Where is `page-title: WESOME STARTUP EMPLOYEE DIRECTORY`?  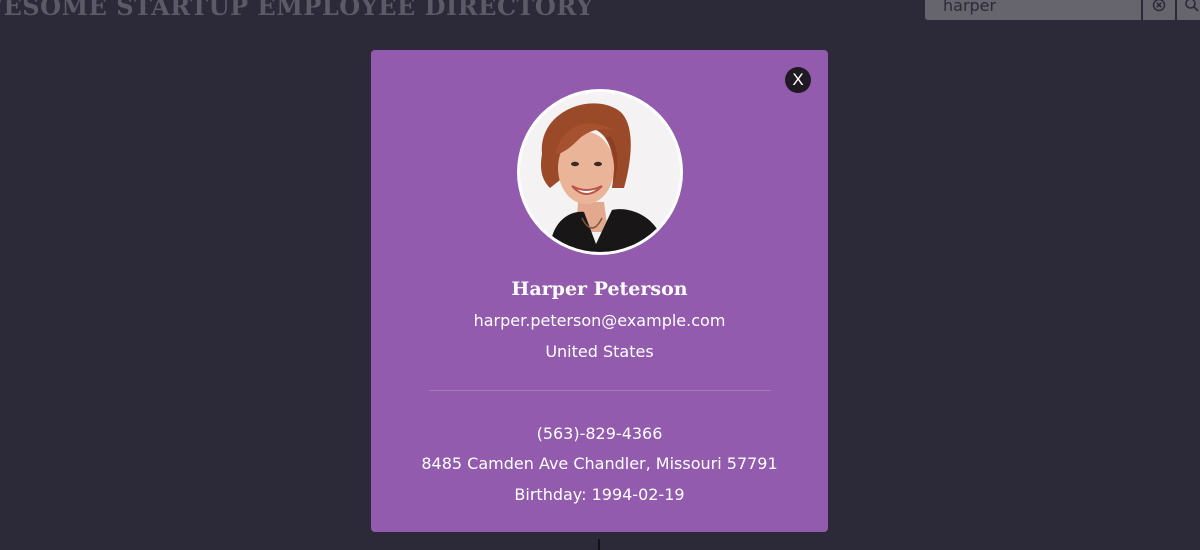 page-title: WESOME STARTUP EMPLOYEE DIRECTORY is located at coordinates (297, 10).